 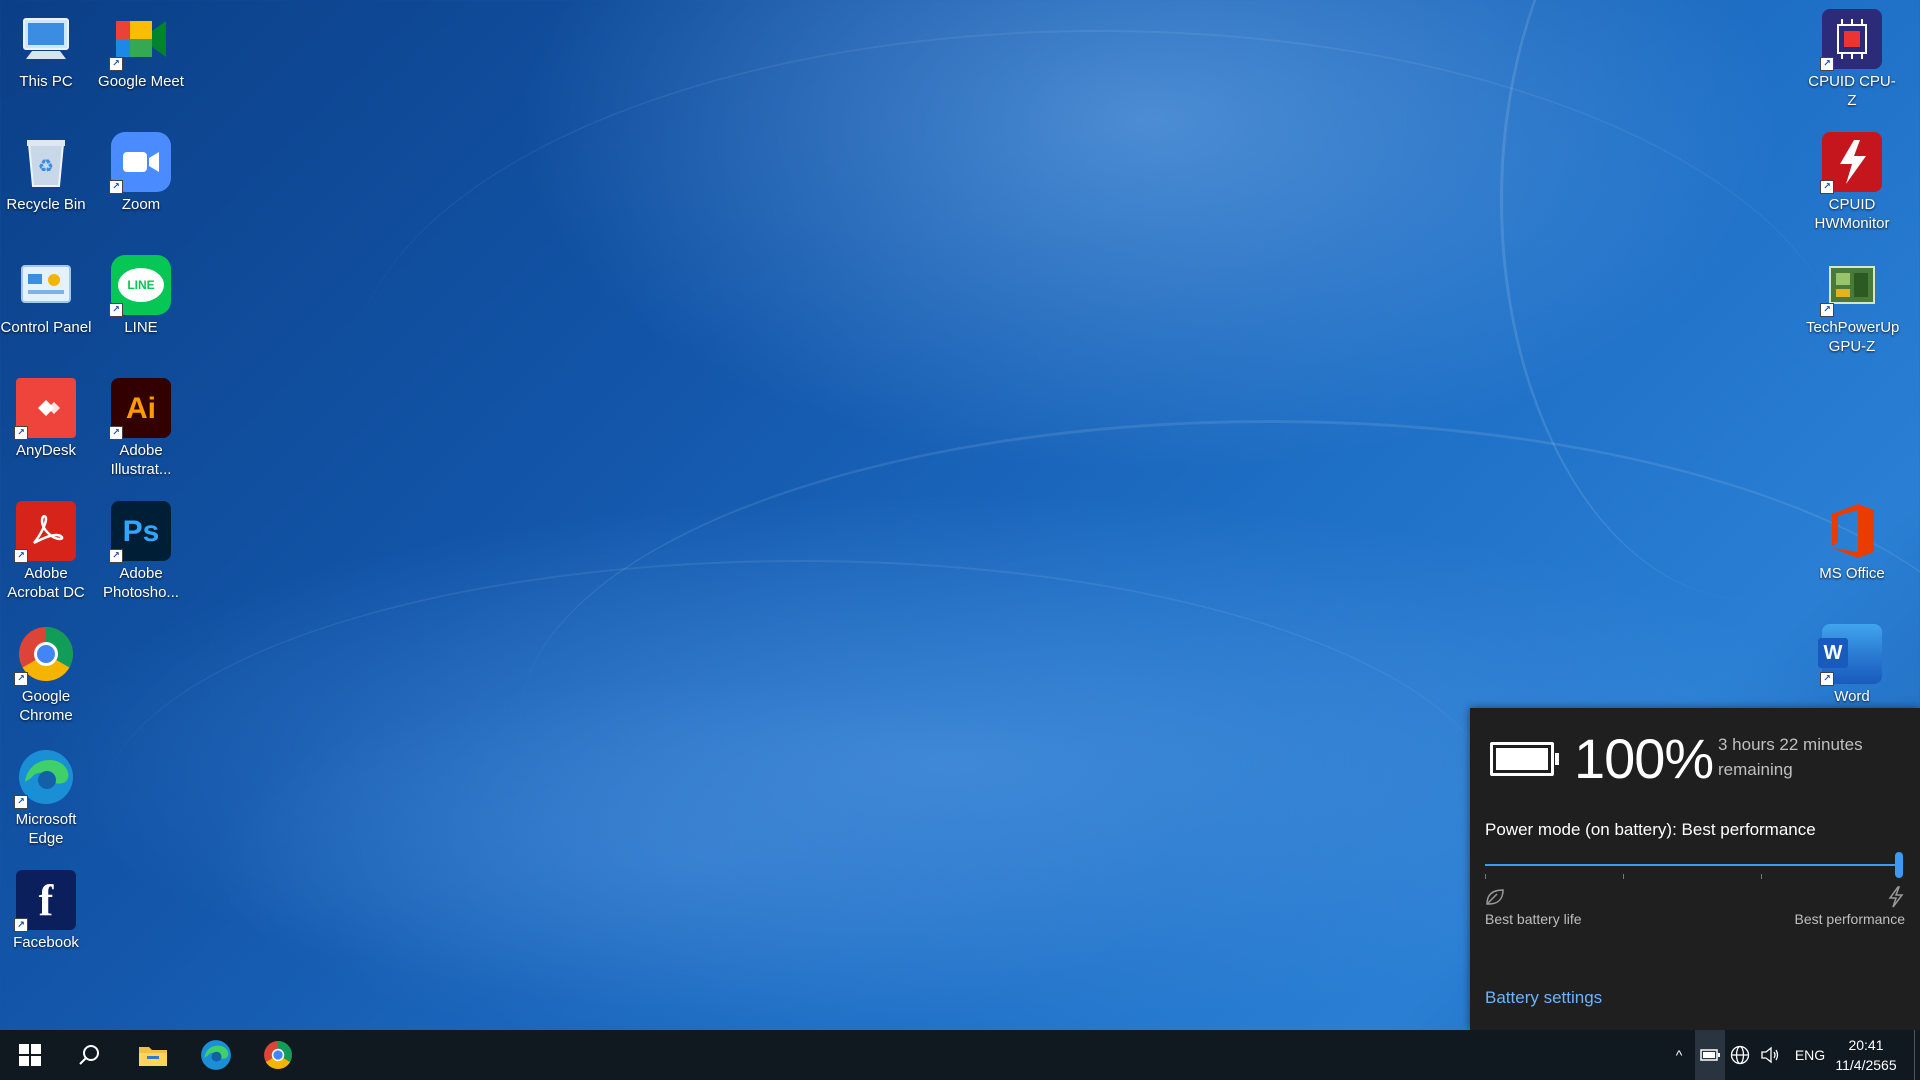 I want to click on desktop-icon-cpuz: ↗ CPUID CPU-Z, so click(x=1852, y=55).